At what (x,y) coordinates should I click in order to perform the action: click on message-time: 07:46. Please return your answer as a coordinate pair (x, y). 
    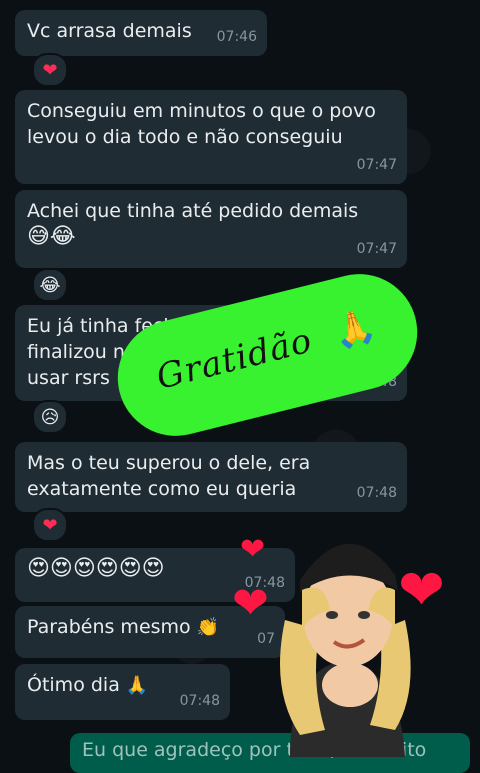
    Looking at the image, I should click on (236, 37).